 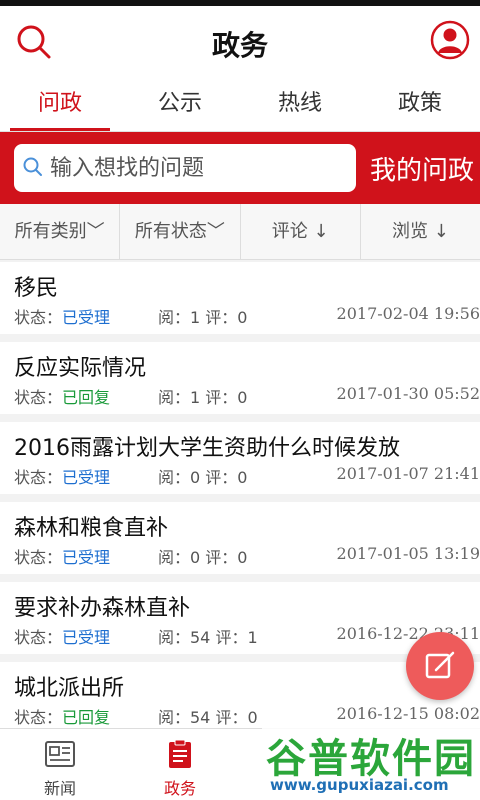 What do you see at coordinates (408, 473) in the screenshot?
I see `item-date: 2017-01-07 21:41` at bounding box center [408, 473].